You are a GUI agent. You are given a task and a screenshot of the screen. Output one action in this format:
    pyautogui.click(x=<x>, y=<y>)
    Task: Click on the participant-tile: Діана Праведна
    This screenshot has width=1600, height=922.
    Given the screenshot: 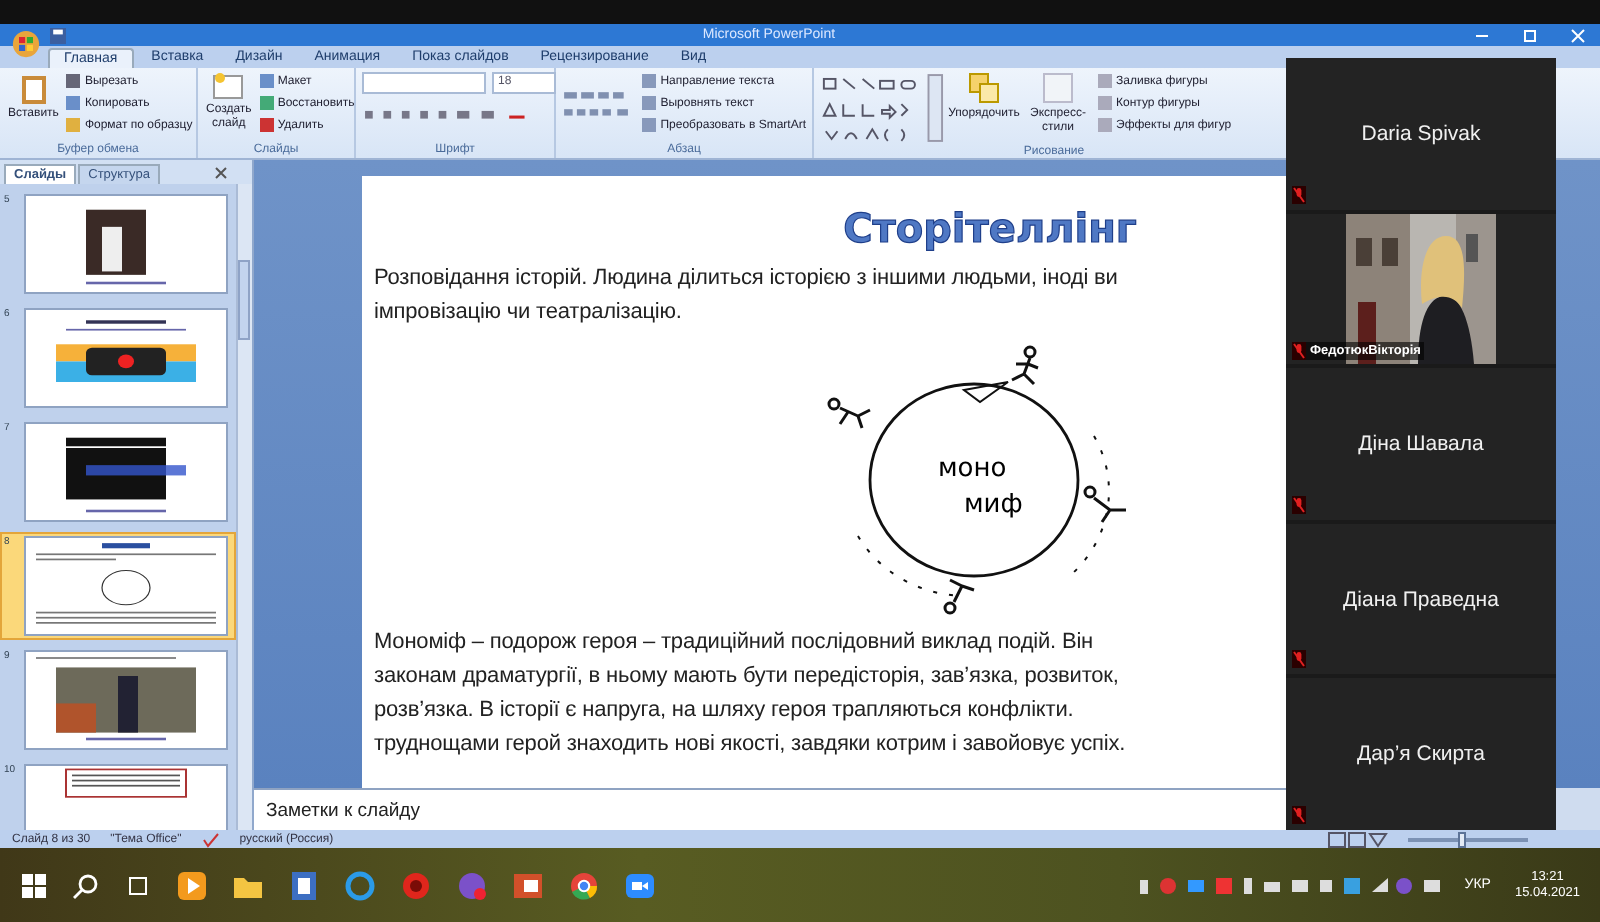 What is the action you would take?
    pyautogui.click(x=1421, y=599)
    